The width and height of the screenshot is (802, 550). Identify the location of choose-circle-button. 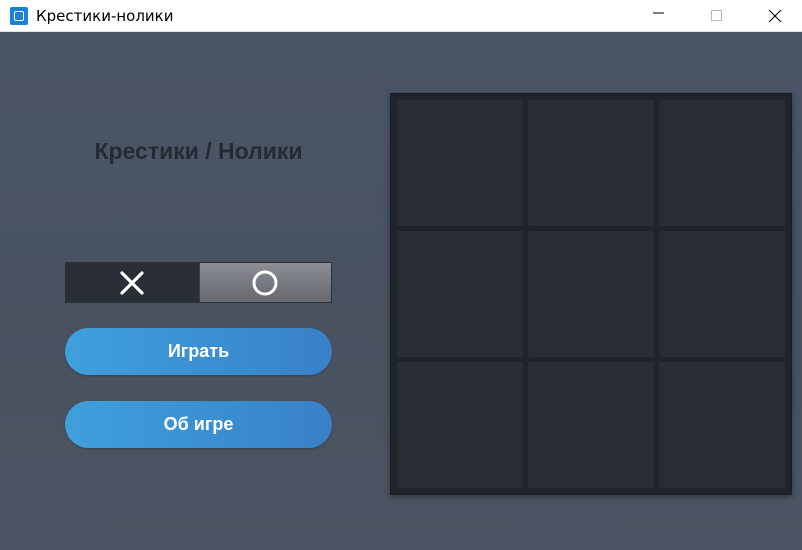
(264, 282).